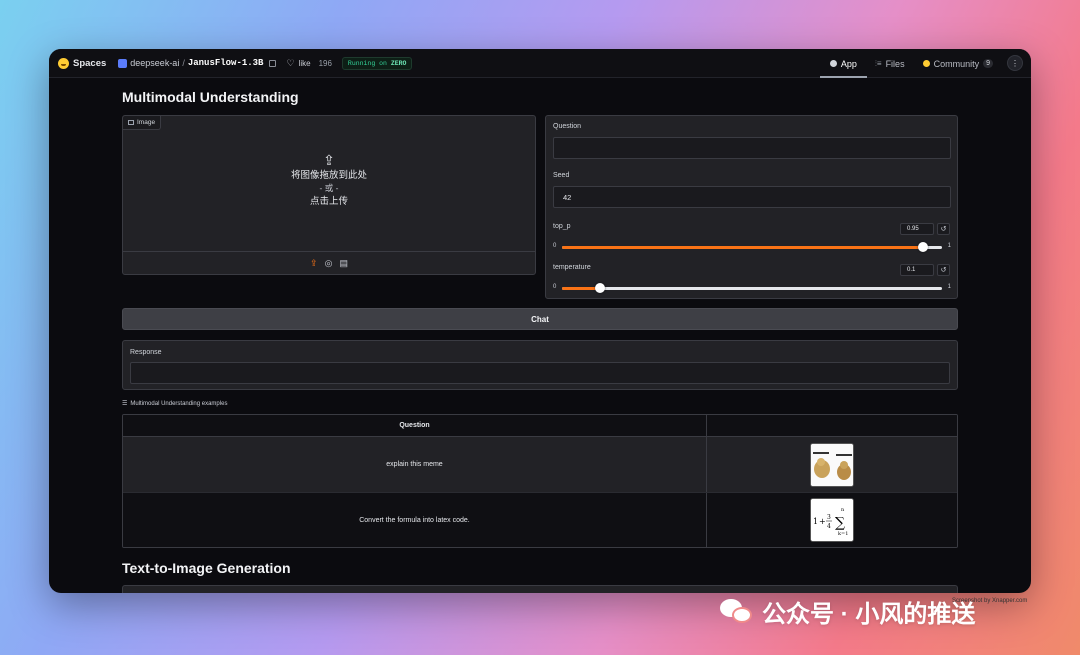  What do you see at coordinates (540, 373) in the screenshot?
I see `response-output` at bounding box center [540, 373].